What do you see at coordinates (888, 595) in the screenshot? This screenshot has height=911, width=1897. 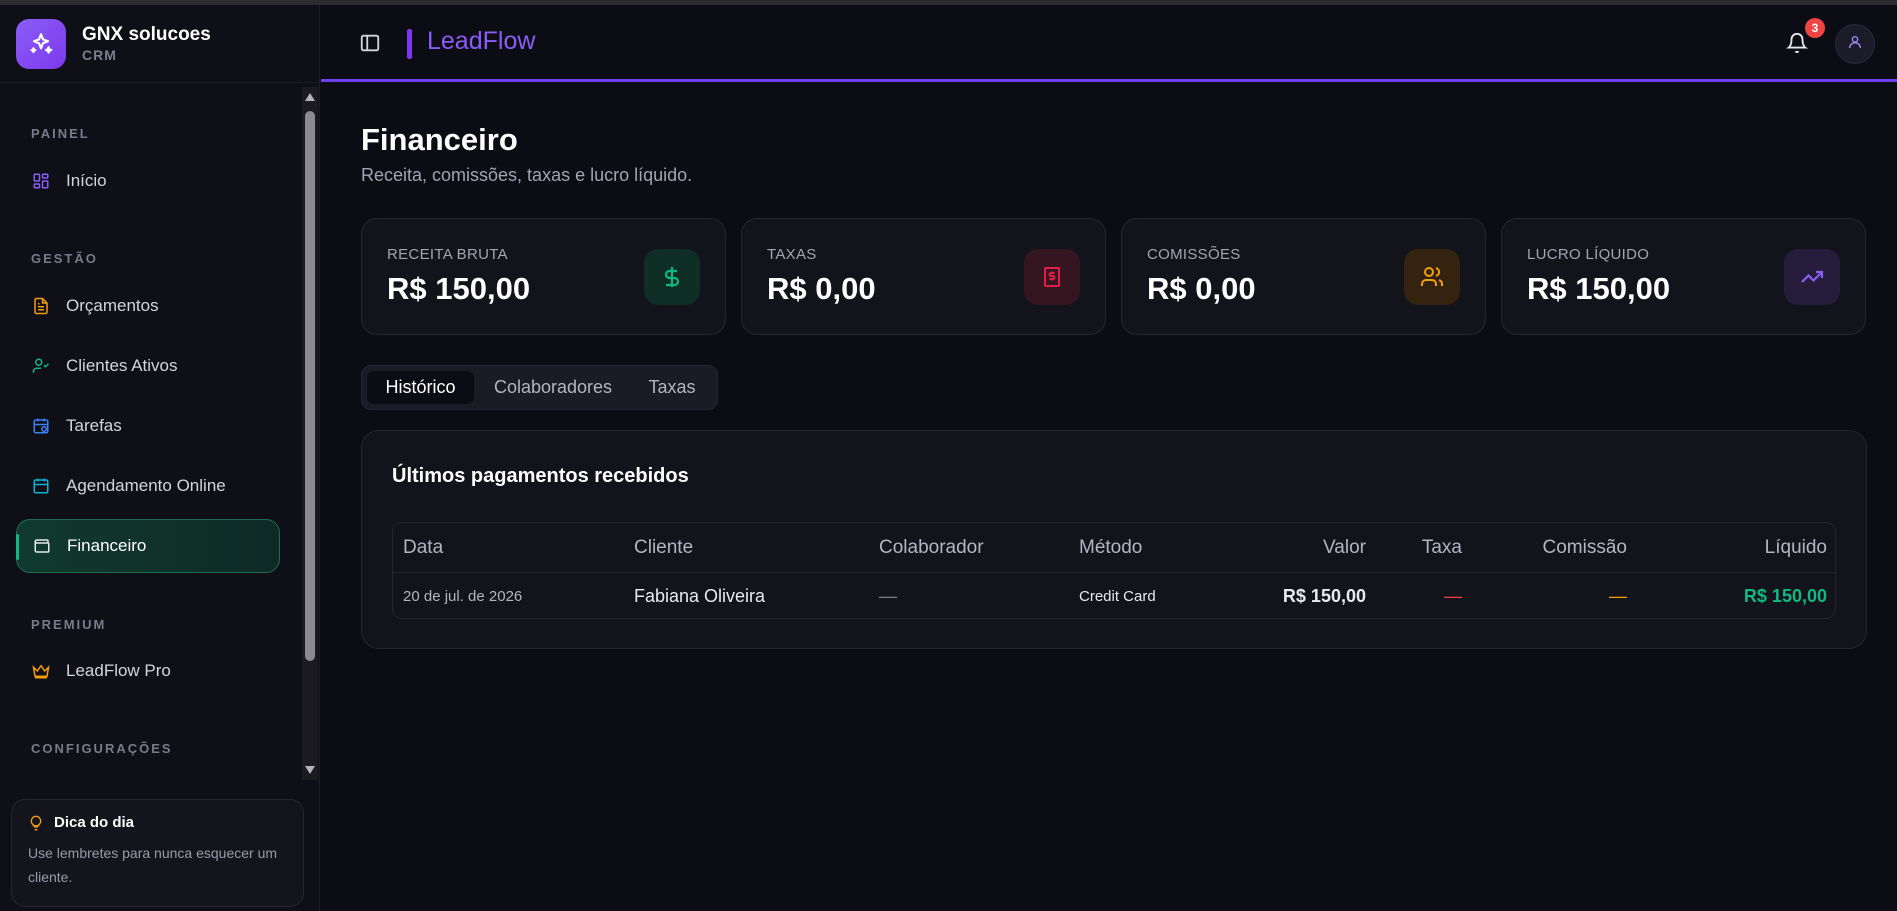 I see `cell-colaborador: —` at bounding box center [888, 595].